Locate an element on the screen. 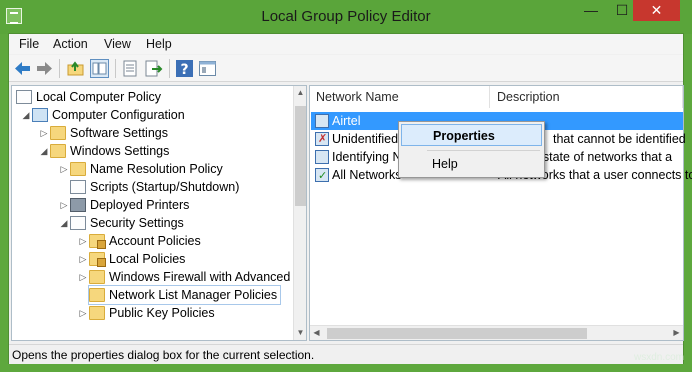  back-icon is located at coordinates (22, 68).